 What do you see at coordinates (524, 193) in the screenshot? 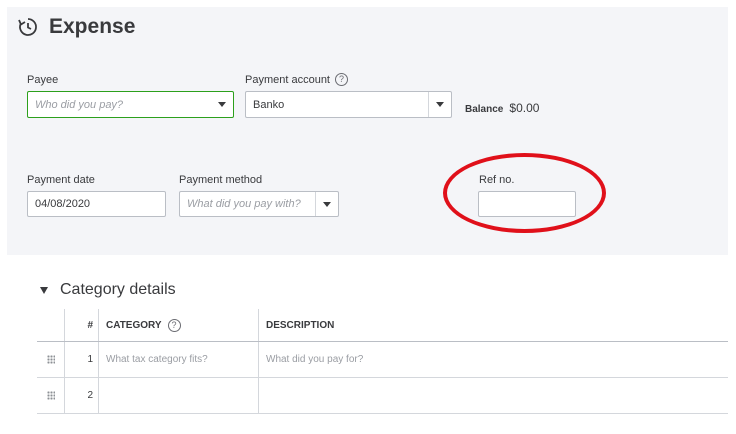
I see `annotation-circle` at bounding box center [524, 193].